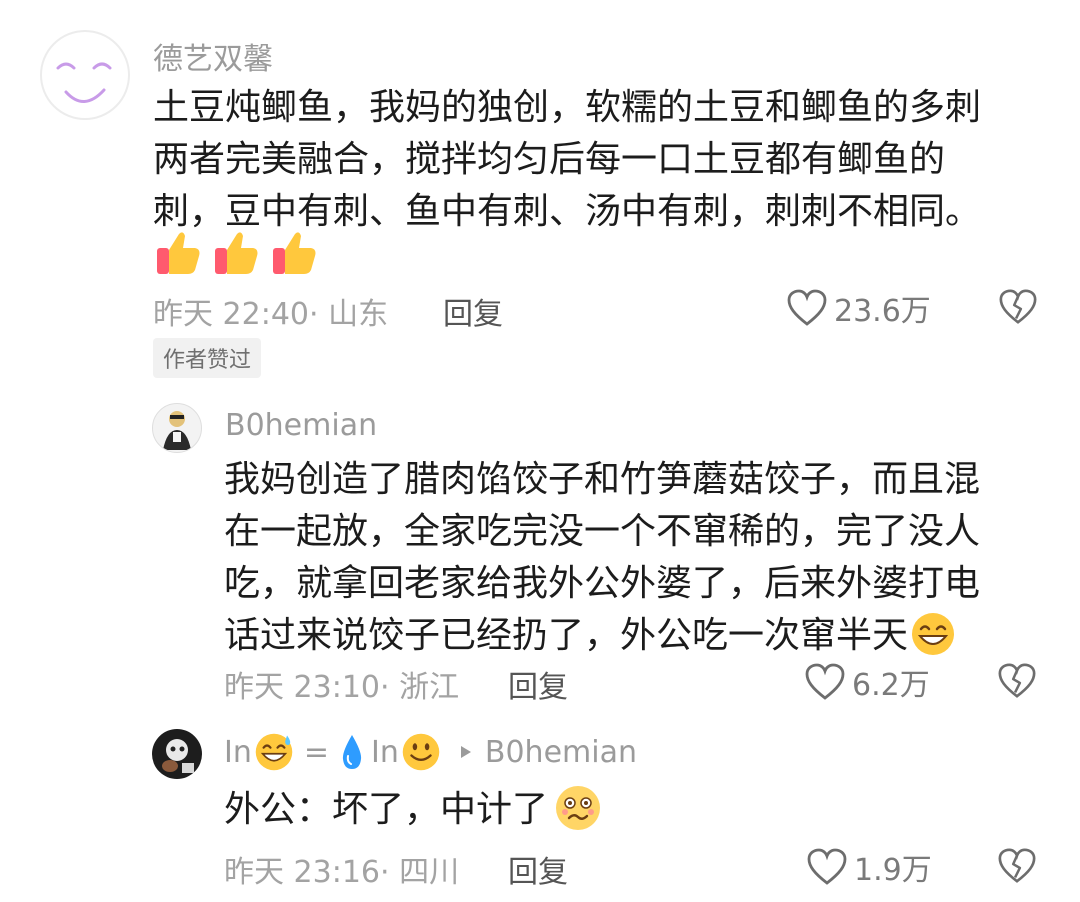 Image resolution: width=1080 pixels, height=902 pixels. What do you see at coordinates (882, 311) in the screenshot?
I see `like-count: 23.6万` at bounding box center [882, 311].